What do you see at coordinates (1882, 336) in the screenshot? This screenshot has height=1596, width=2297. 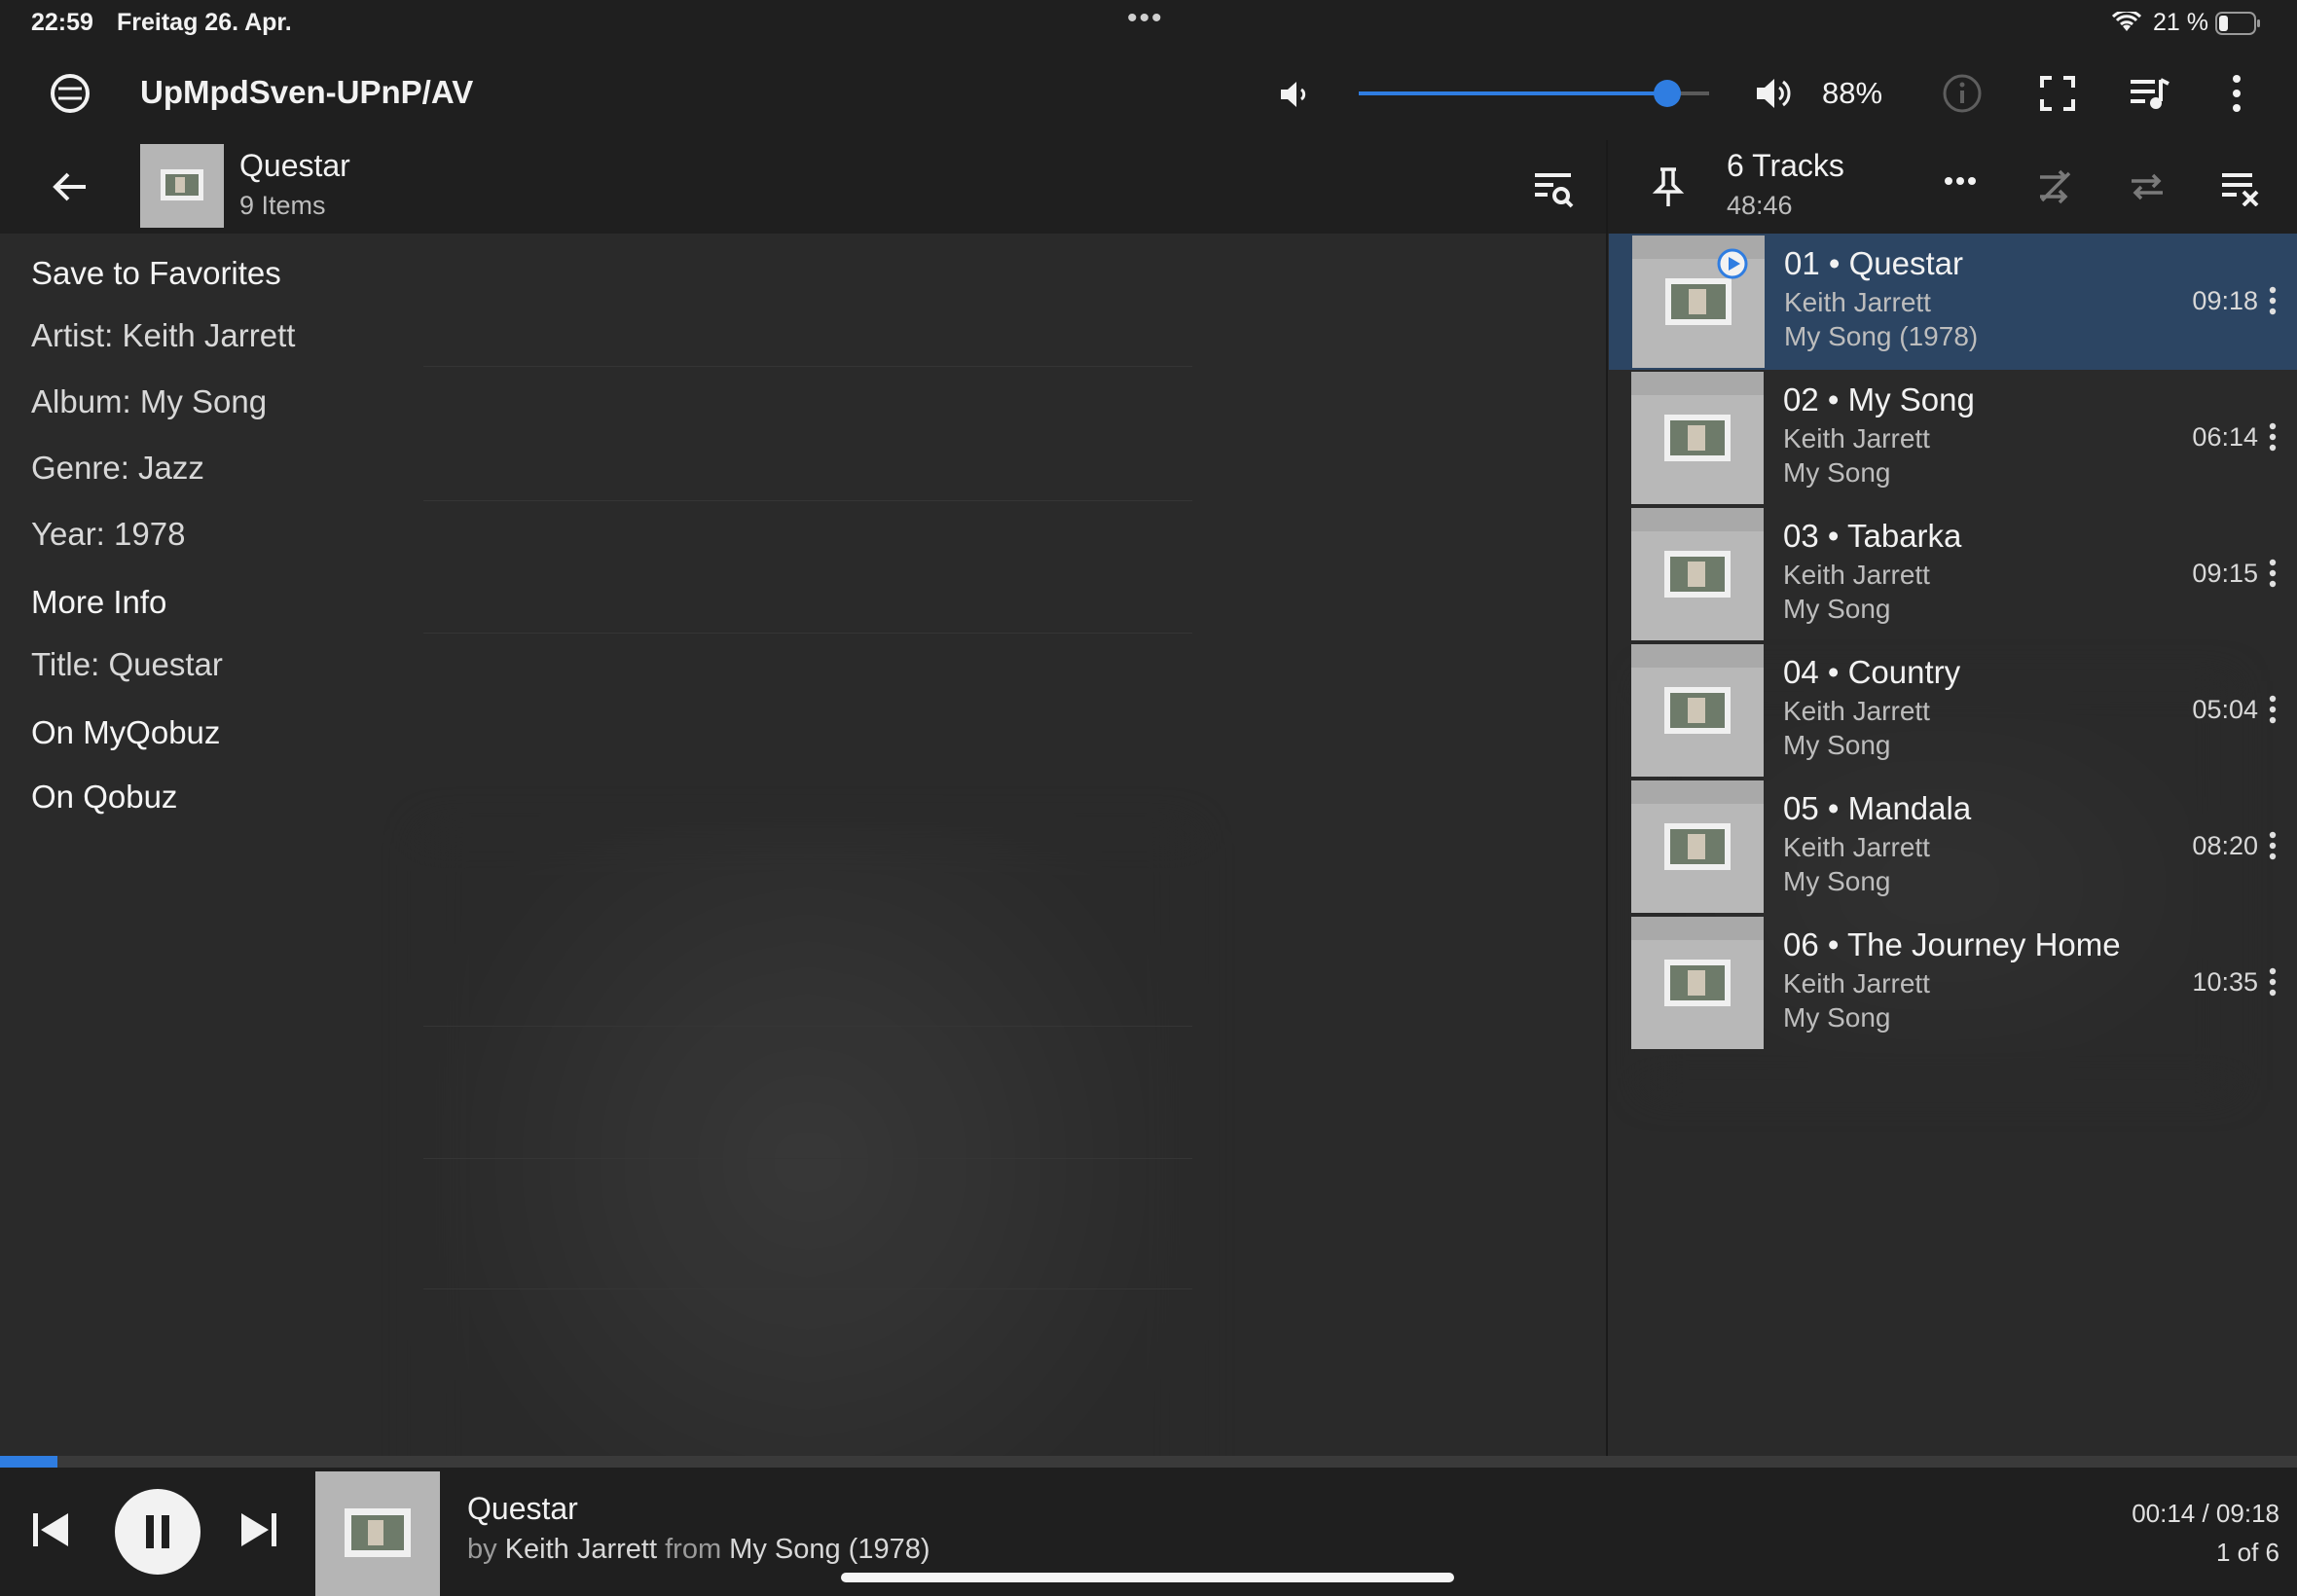 I see `track-album: My Song (1978)` at bounding box center [1882, 336].